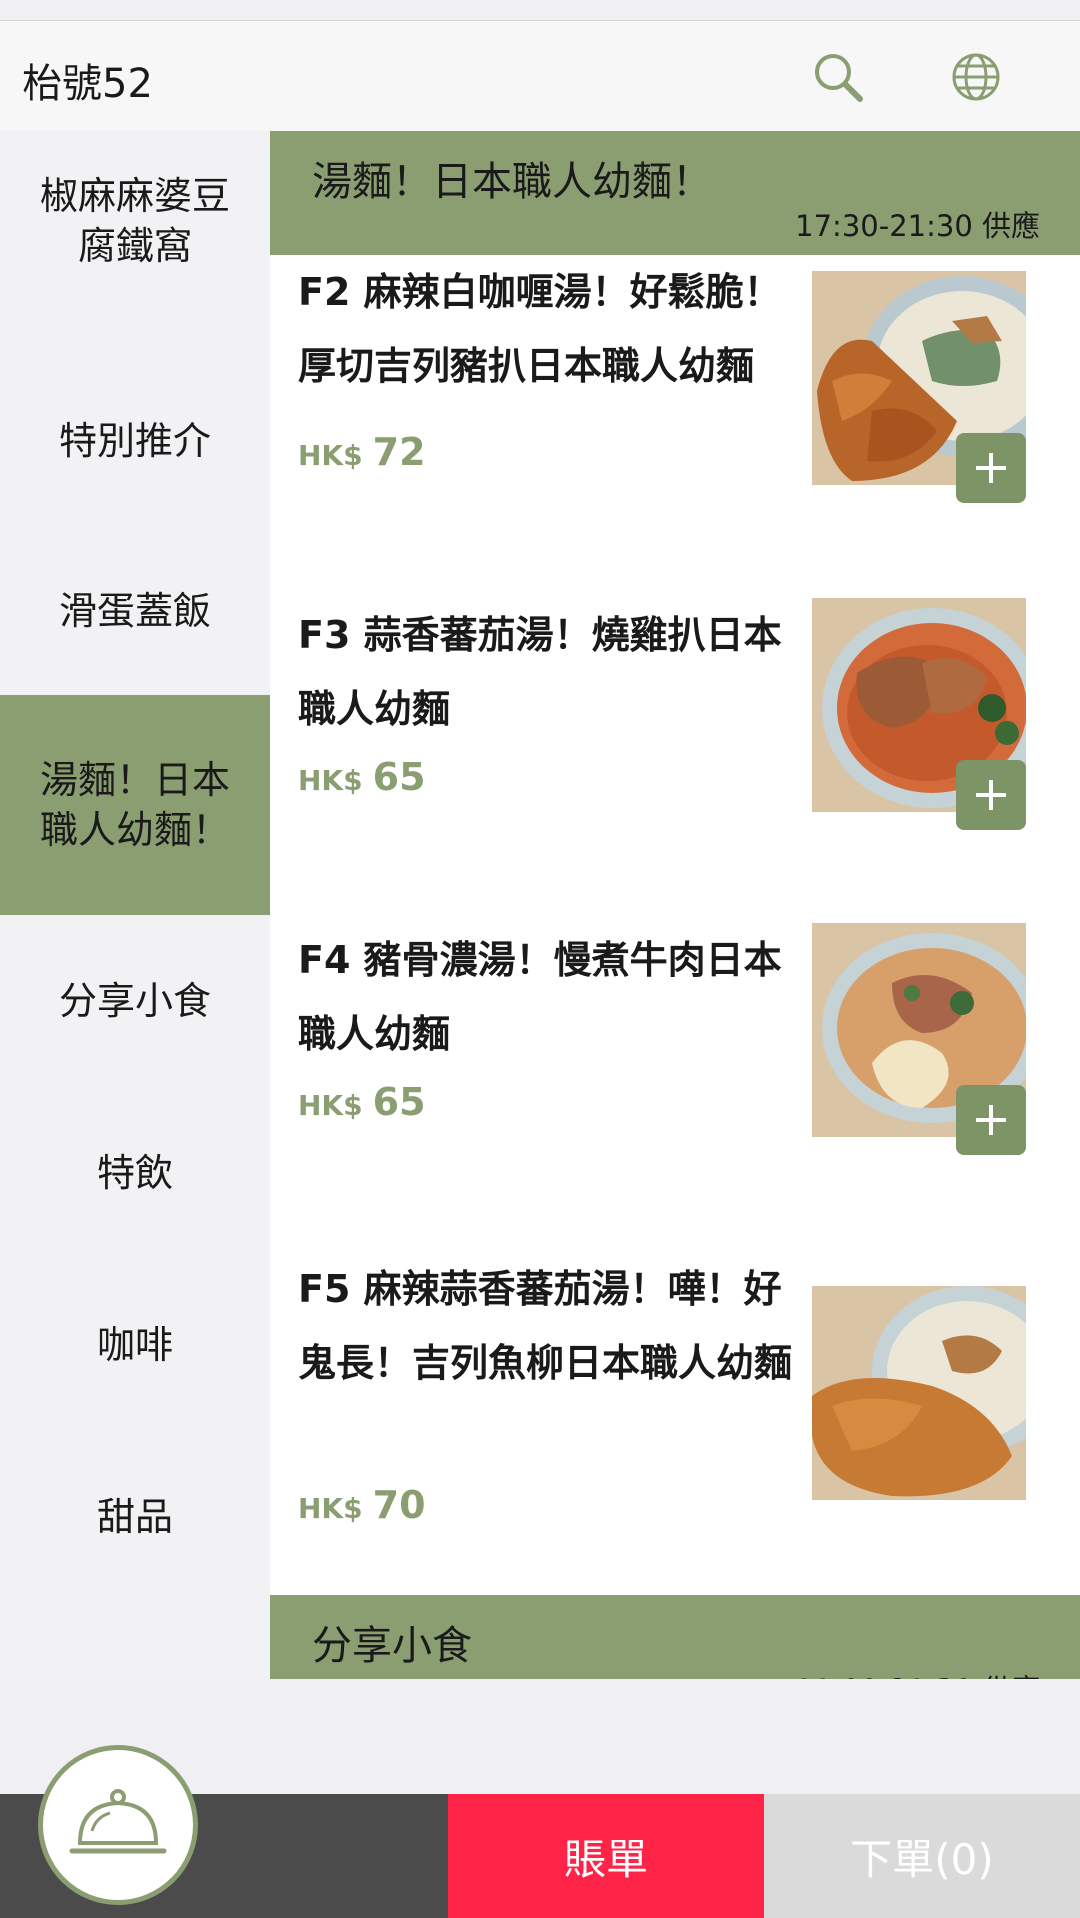  I want to click on sidebar-item-egg-rice: 滑蛋蓋飯, so click(135, 611).